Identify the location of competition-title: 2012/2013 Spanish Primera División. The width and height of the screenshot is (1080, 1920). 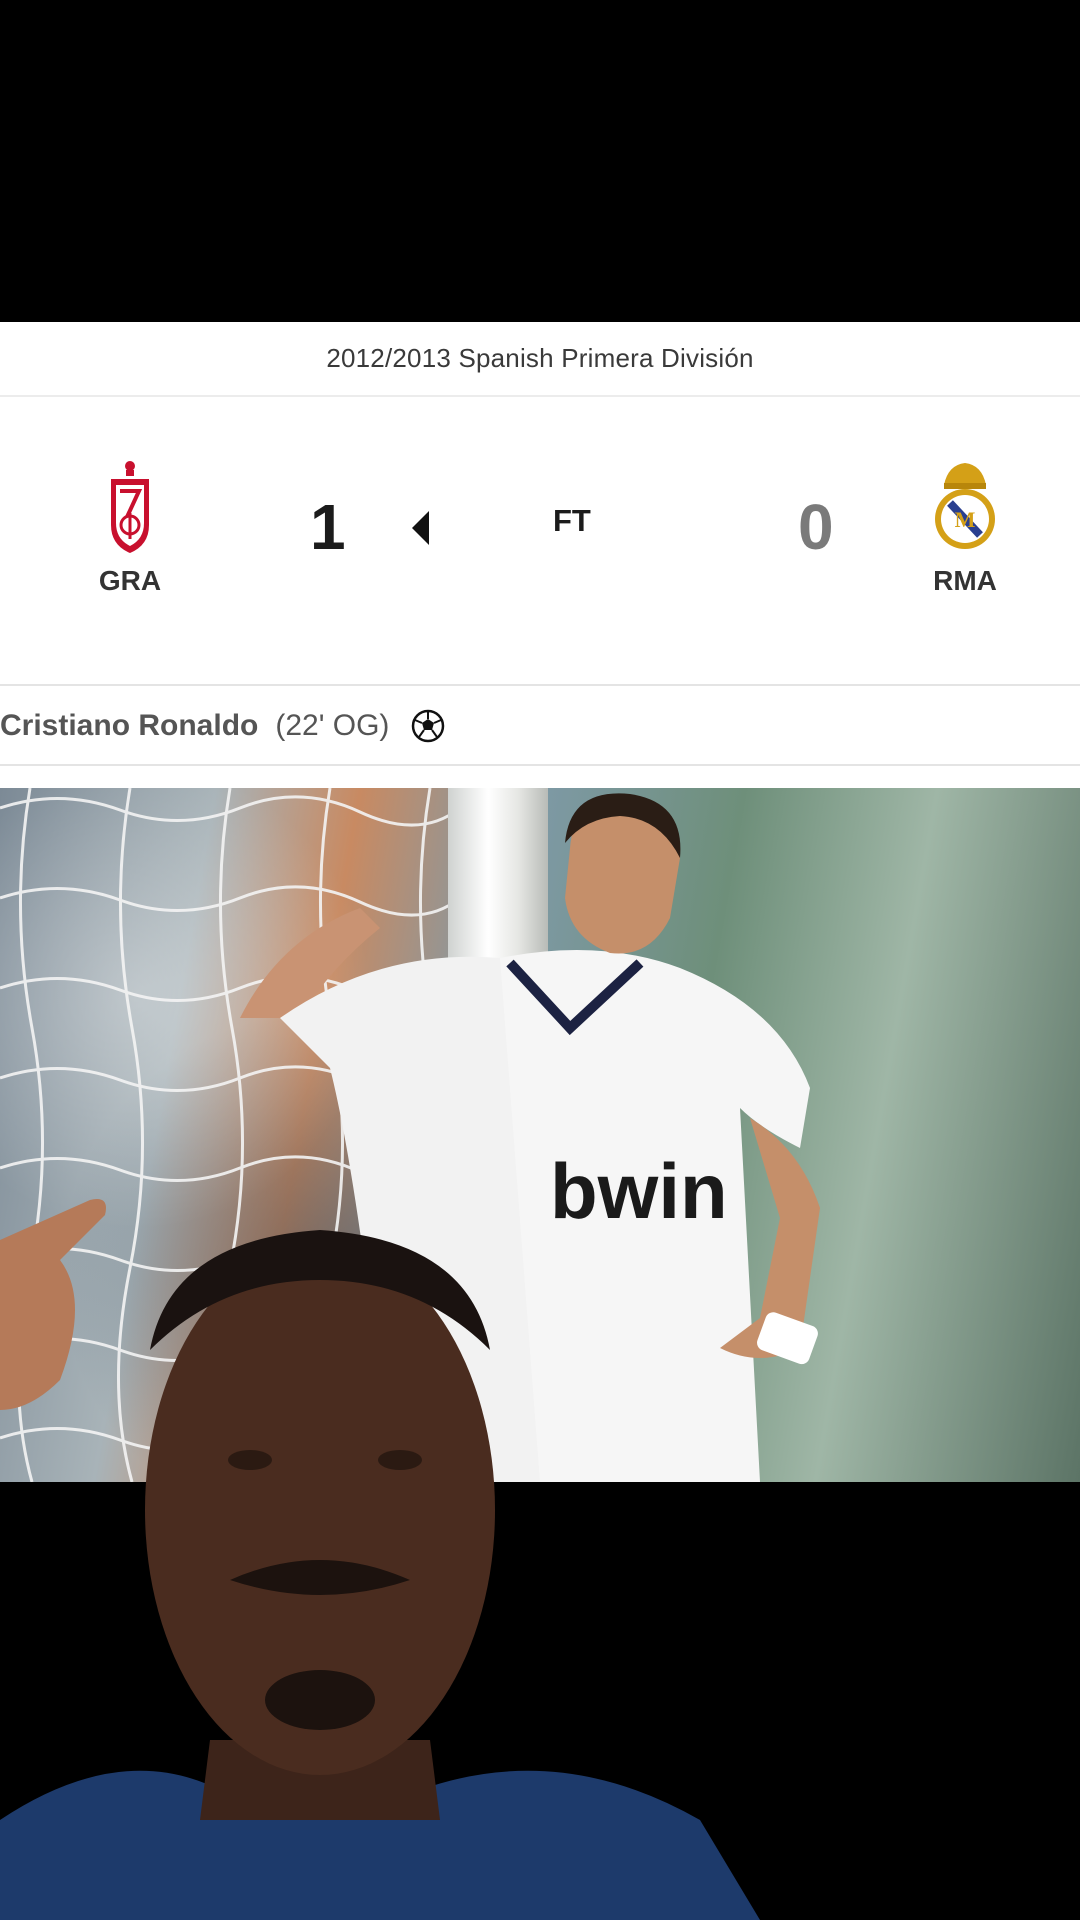
(540, 358).